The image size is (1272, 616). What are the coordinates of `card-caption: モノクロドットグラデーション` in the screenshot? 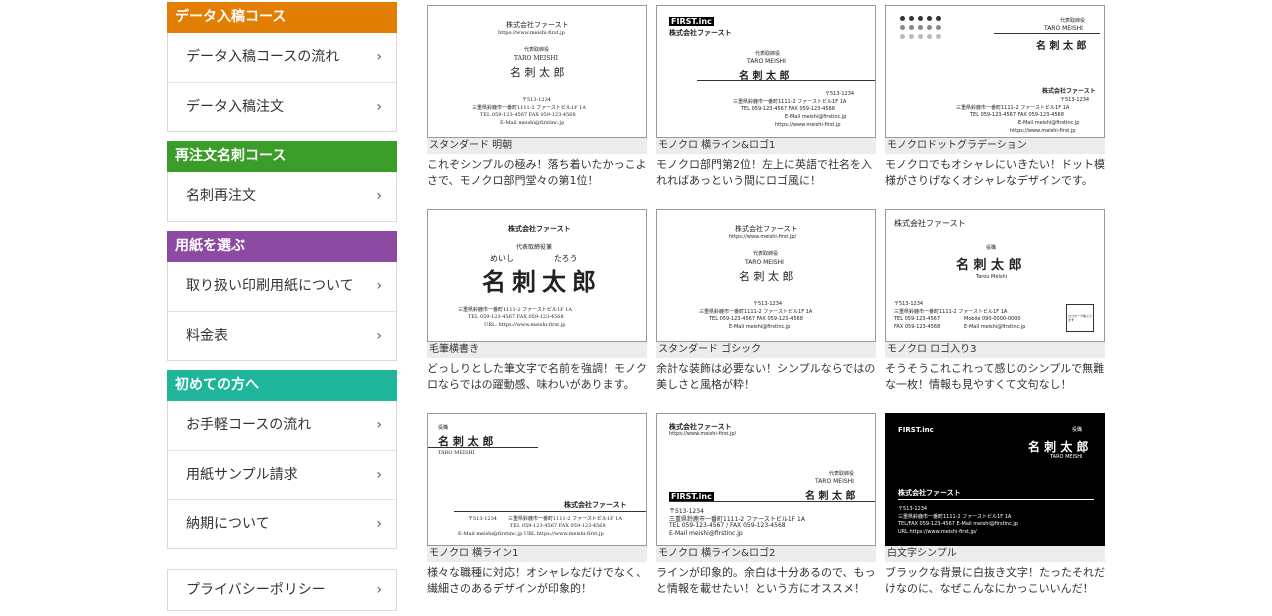 It's located at (995, 146).